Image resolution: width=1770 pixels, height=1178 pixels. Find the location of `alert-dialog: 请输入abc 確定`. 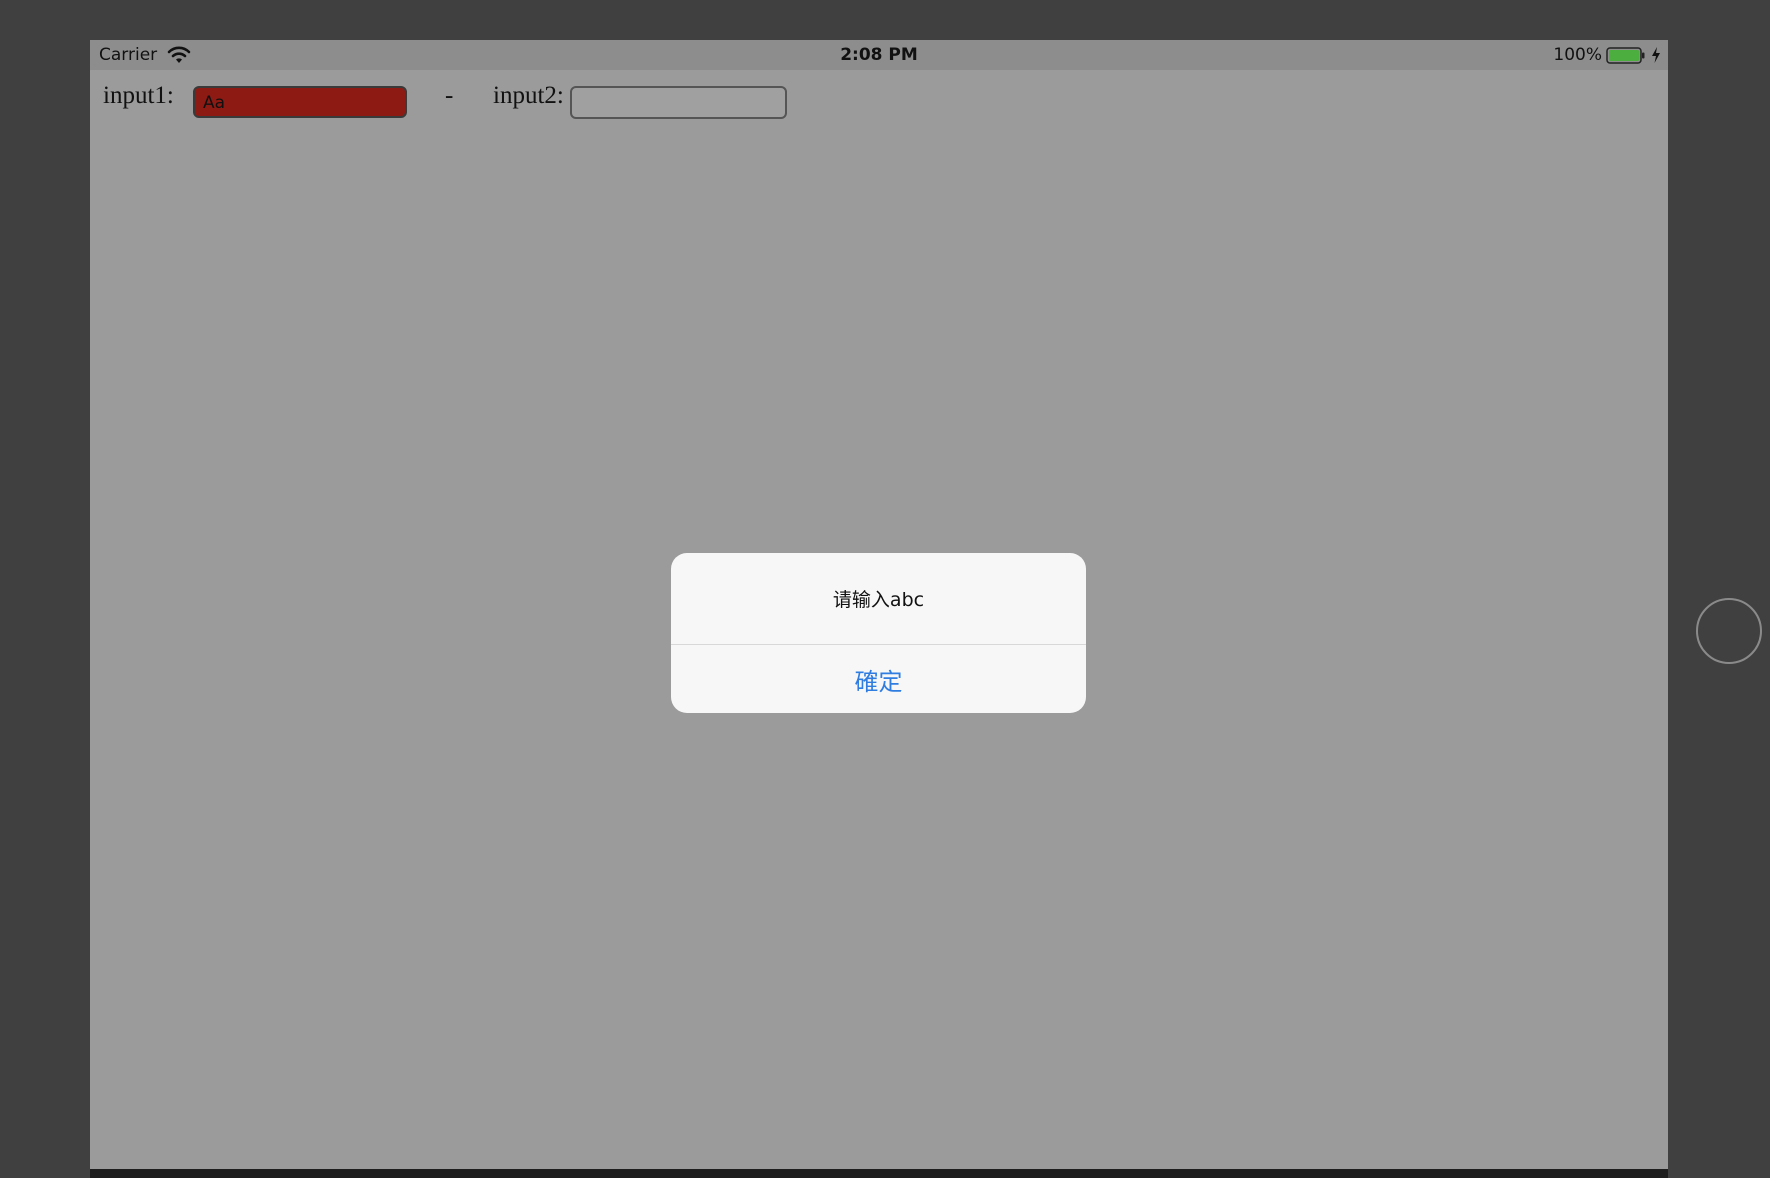

alert-dialog: 请输入abc 確定 is located at coordinates (878, 633).